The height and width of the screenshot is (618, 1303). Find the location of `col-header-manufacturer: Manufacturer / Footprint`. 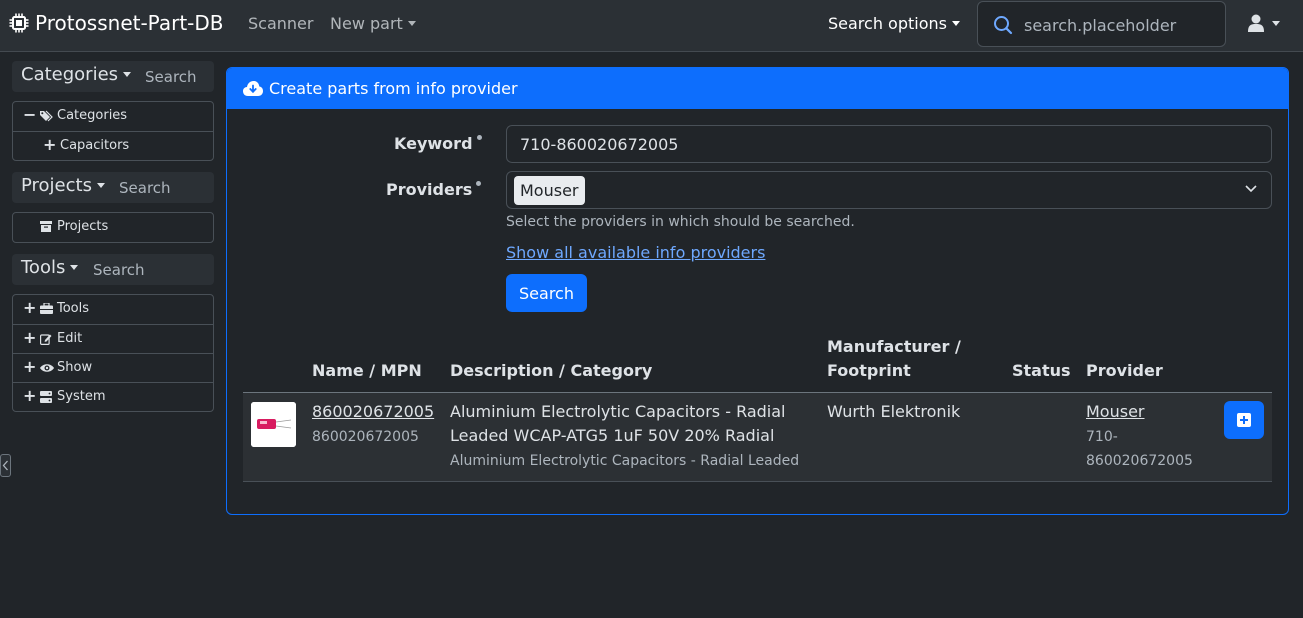

col-header-manufacturer: Manufacturer / Footprint is located at coordinates (894, 359).